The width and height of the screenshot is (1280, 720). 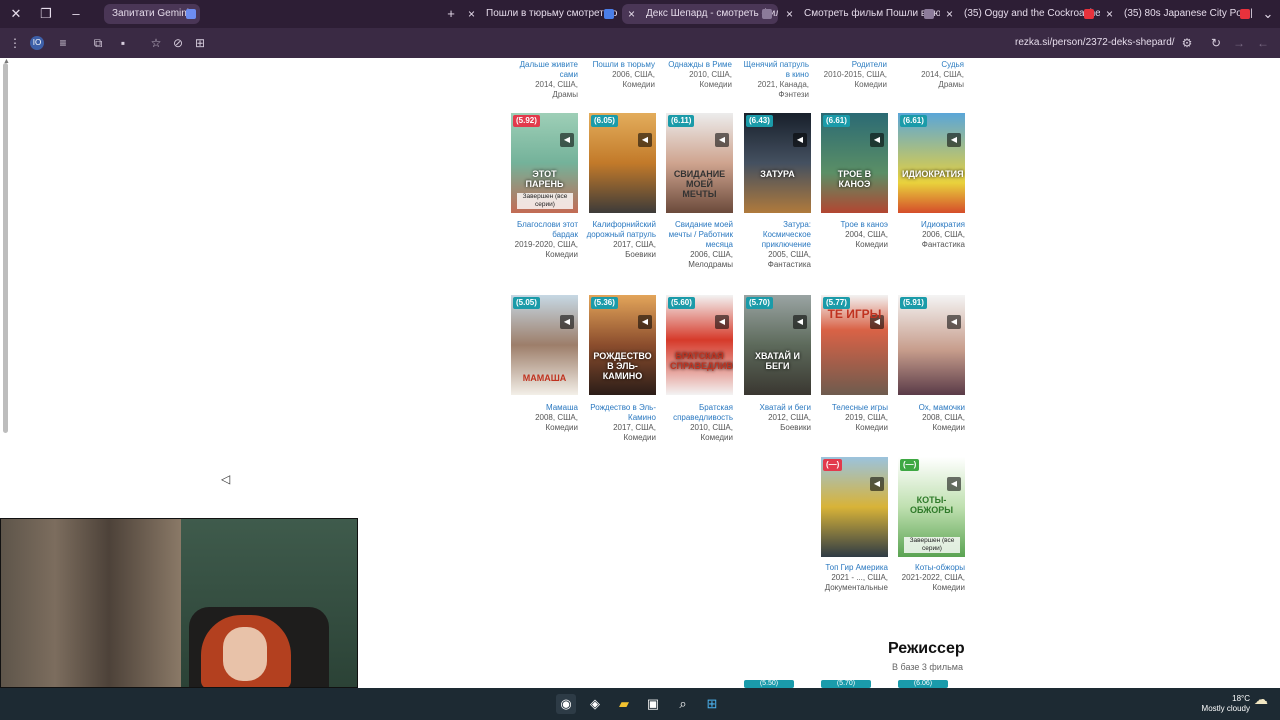 I want to click on movie-title: Свидание моей мечты / Работник месяца, so click(x=698, y=235).